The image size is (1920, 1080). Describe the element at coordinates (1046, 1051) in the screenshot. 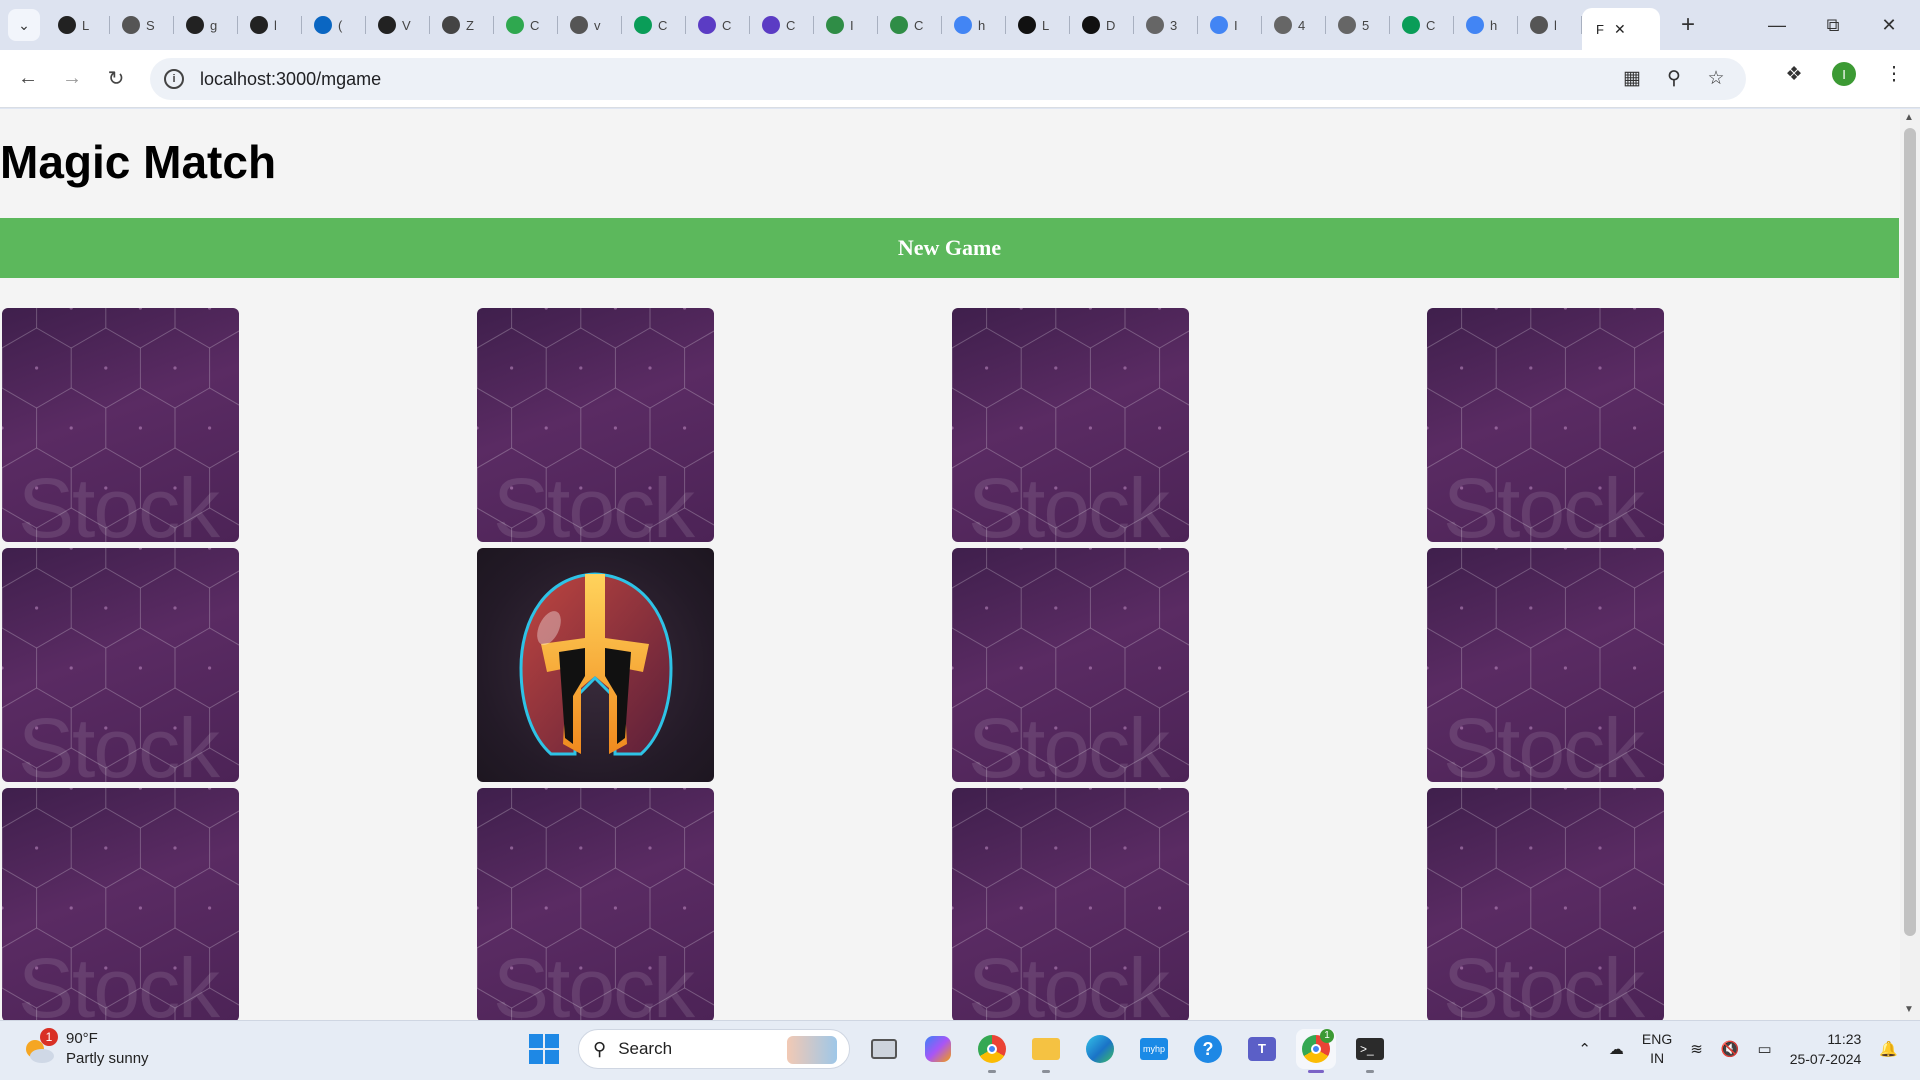

I see `file-explorer-icon` at that location.